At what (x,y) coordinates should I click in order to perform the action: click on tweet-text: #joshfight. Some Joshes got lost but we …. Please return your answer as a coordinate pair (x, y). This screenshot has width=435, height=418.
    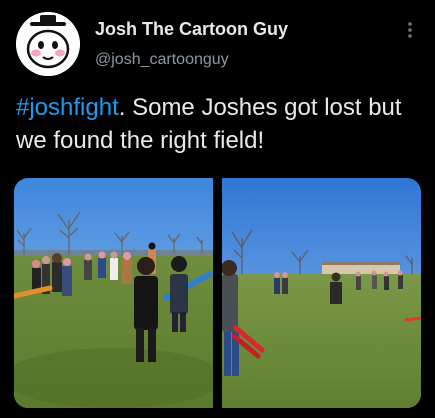
    Looking at the image, I should click on (221, 124).